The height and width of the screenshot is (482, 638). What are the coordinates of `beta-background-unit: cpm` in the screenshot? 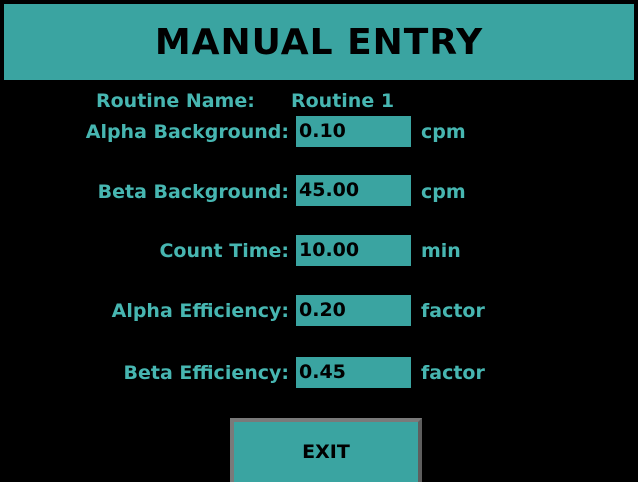 It's located at (443, 192).